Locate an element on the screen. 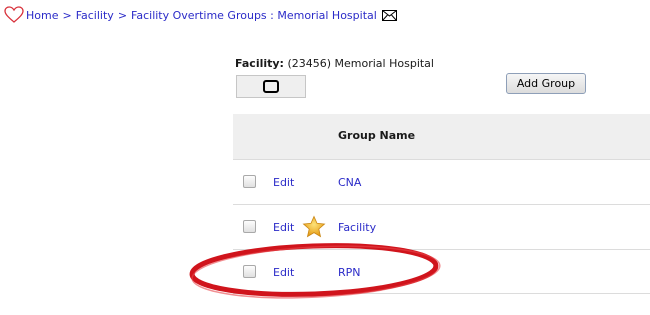 The width and height of the screenshot is (650, 315). table-row: Edit RPN is located at coordinates (441, 271).